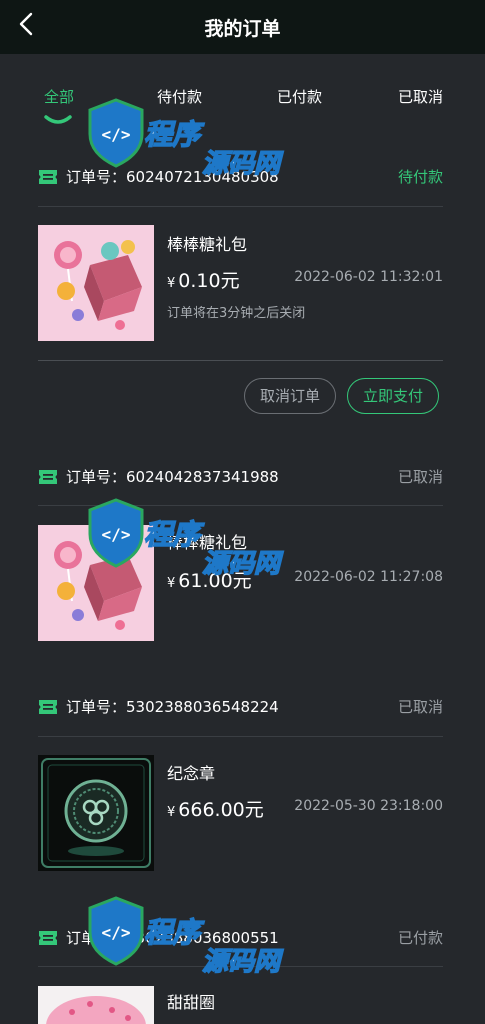  I want to click on tab-bar: 全部 待付款 已付款 已取消, so click(242, 94).